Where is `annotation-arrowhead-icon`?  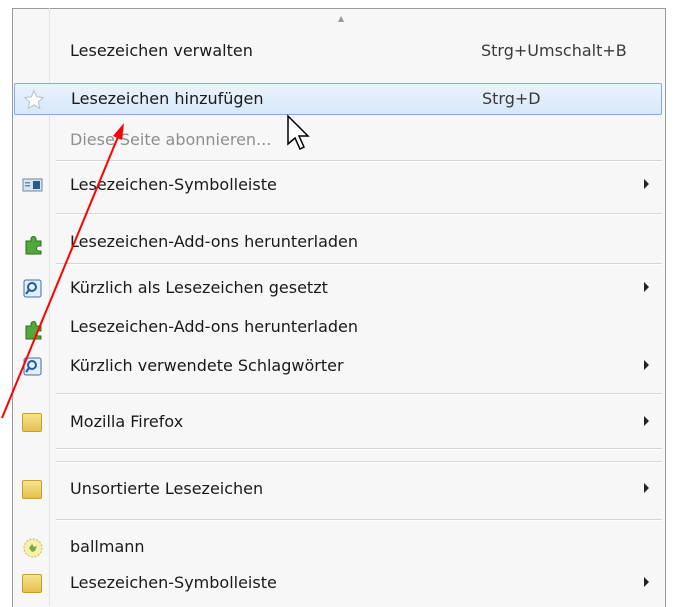
annotation-arrowhead-icon is located at coordinates (118, 131).